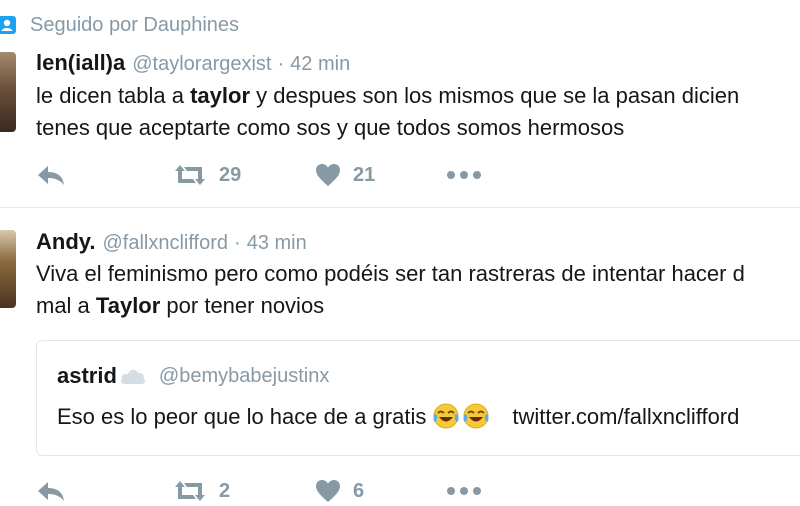  Describe the element at coordinates (87, 375) in the screenshot. I see `quoted-user-name: astrid` at that location.